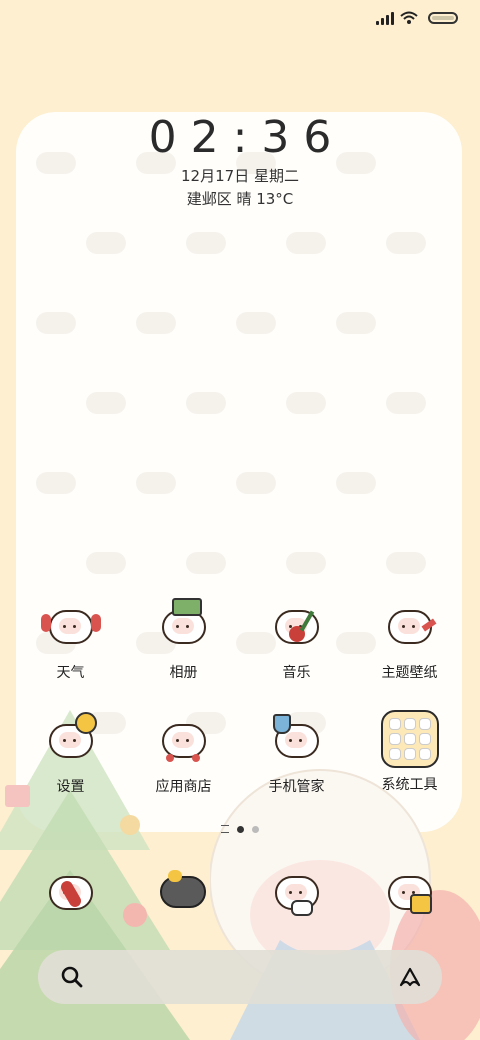 This screenshot has height=1040, width=480. Describe the element at coordinates (296, 673) in the screenshot. I see `app-label: 音乐` at that location.